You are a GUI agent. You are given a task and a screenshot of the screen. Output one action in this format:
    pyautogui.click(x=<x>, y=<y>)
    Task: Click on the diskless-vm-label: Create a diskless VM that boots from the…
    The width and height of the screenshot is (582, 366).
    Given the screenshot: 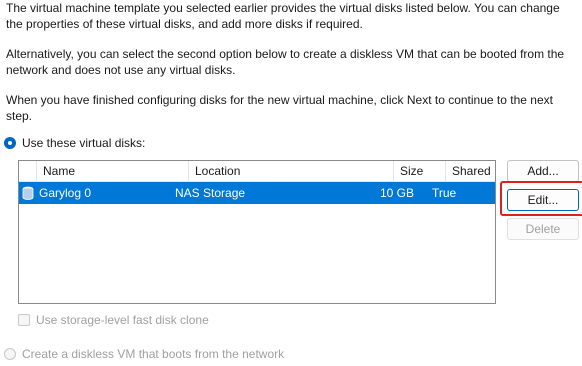 What is the action you would take?
    pyautogui.click(x=153, y=354)
    